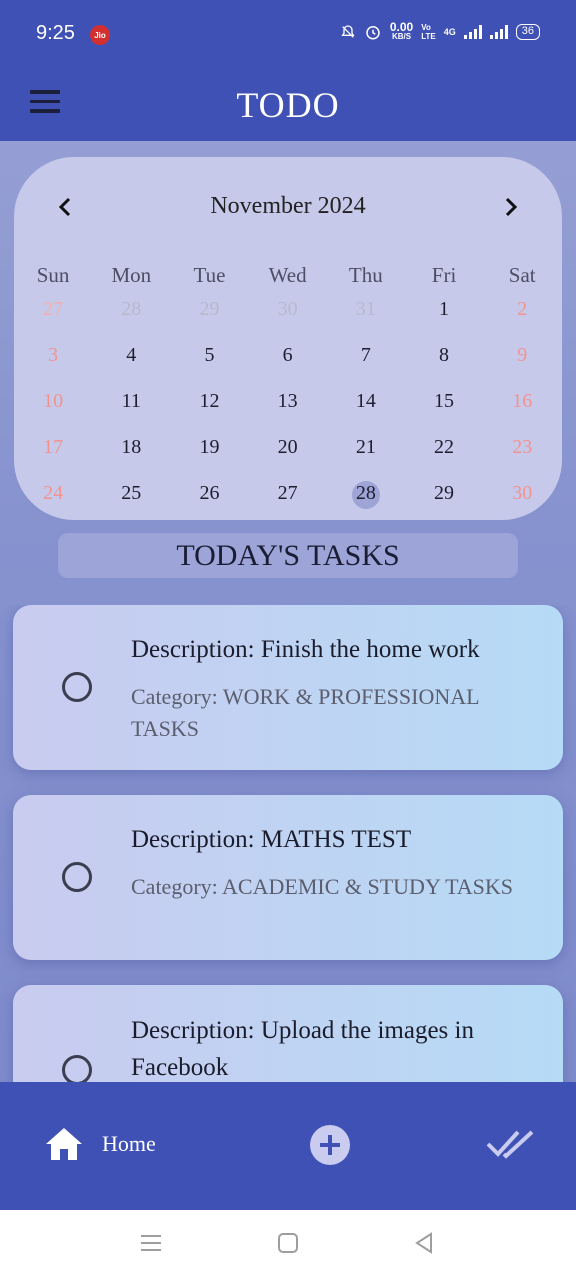 Image resolution: width=576 pixels, height=1280 pixels. Describe the element at coordinates (440, 31) in the screenshot. I see `status-icons: 0.00 KB/S Vo LTE 4G 36` at that location.